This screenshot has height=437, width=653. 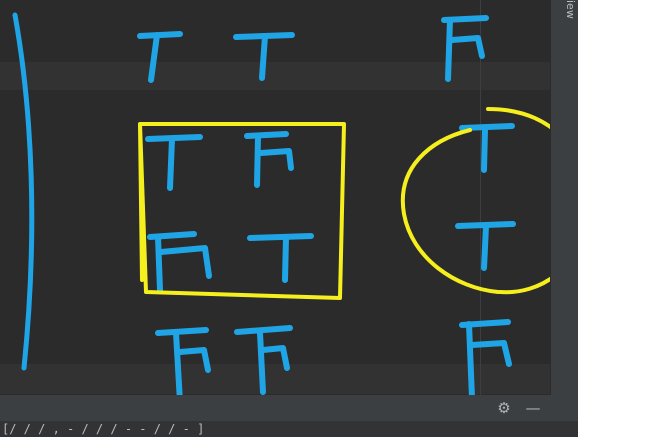 What do you see at coordinates (103, 429) in the screenshot?
I see `status-text: [/ / / , - / / / - - / / - ]` at bounding box center [103, 429].